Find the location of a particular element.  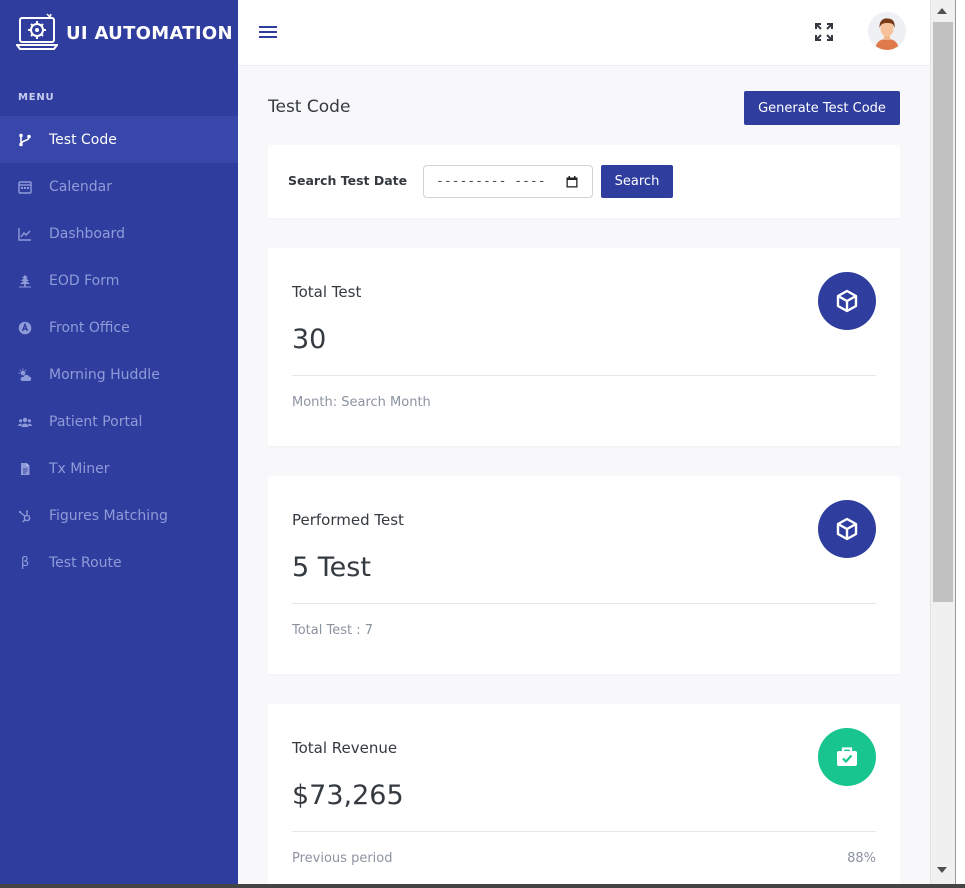

card-title: Total Revenue is located at coordinates (345, 748).